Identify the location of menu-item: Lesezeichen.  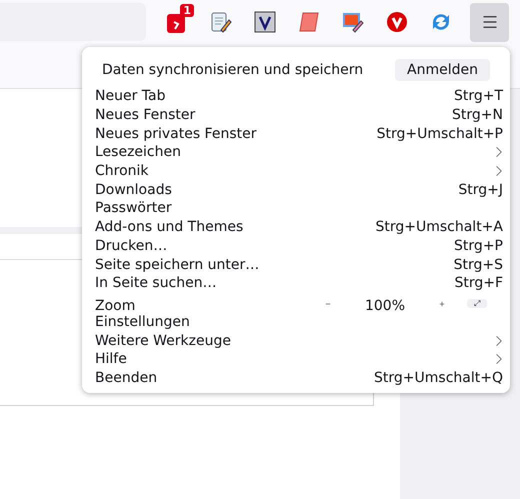
(138, 152).